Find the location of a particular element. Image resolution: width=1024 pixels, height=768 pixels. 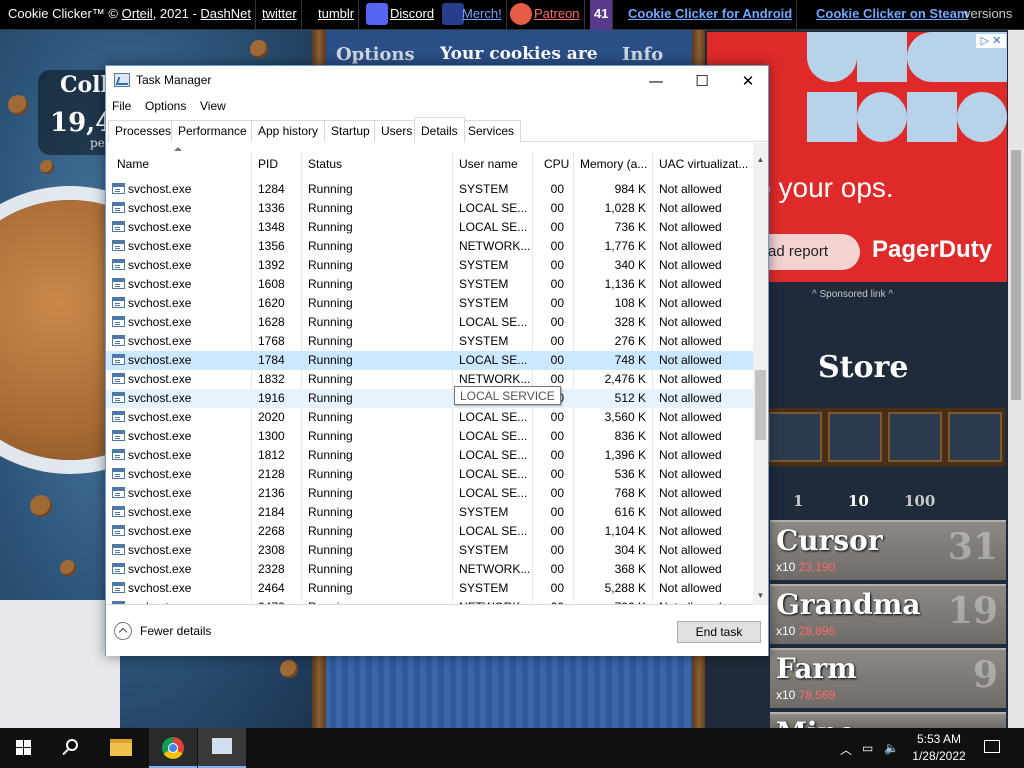

news-ticker: Your cookies are is located at coordinates (519, 54).